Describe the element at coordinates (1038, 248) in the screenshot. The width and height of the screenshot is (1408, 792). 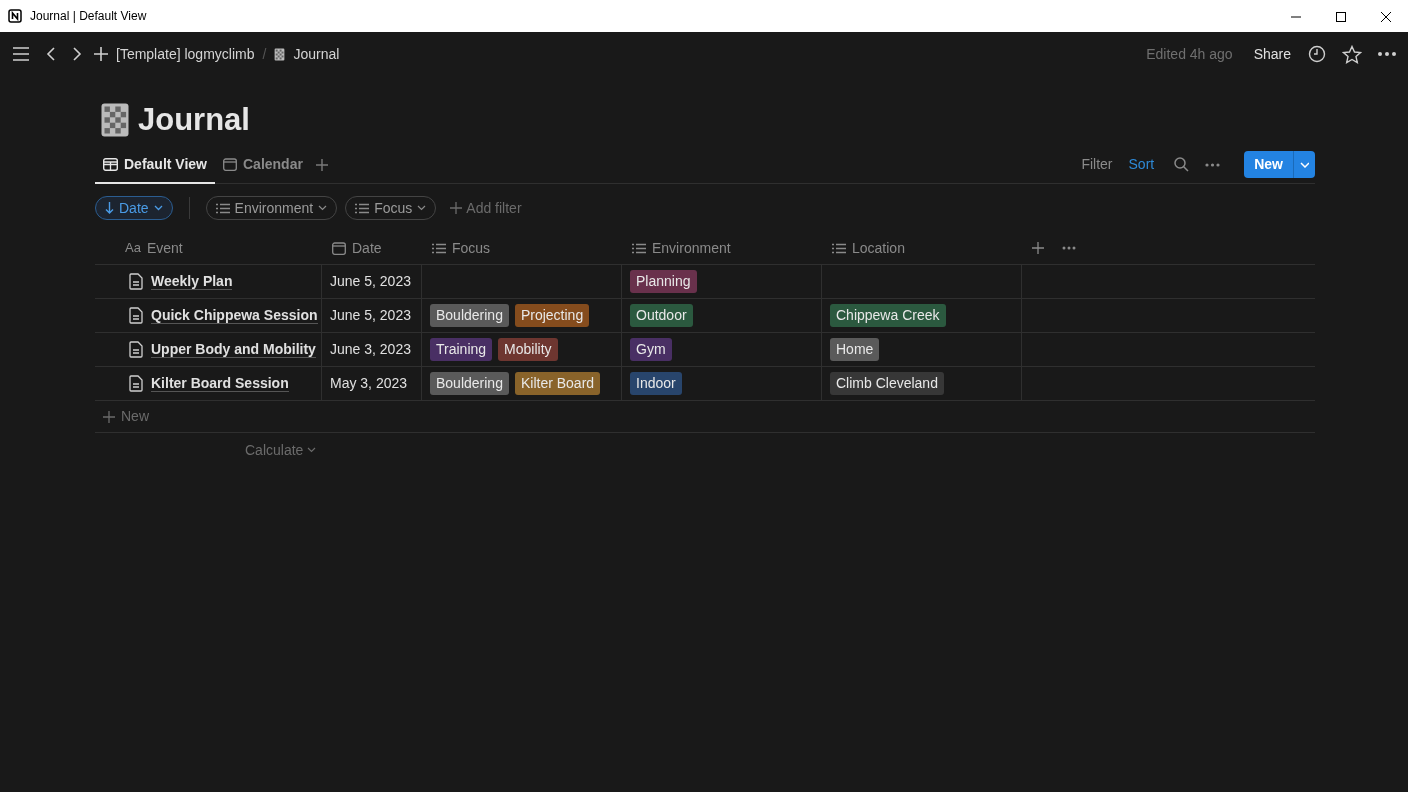
I see `add-column-icon` at that location.